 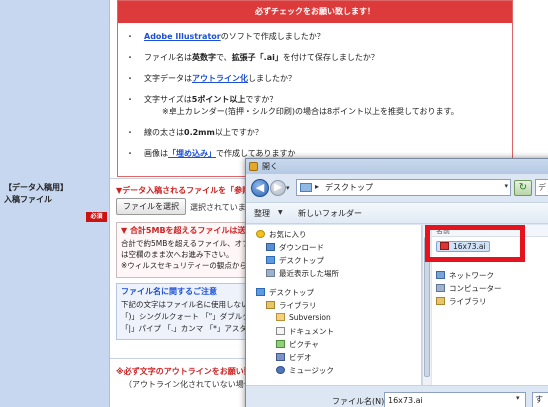 What do you see at coordinates (261, 99) in the screenshot?
I see `checklist-text: ですか？` at bounding box center [261, 99].